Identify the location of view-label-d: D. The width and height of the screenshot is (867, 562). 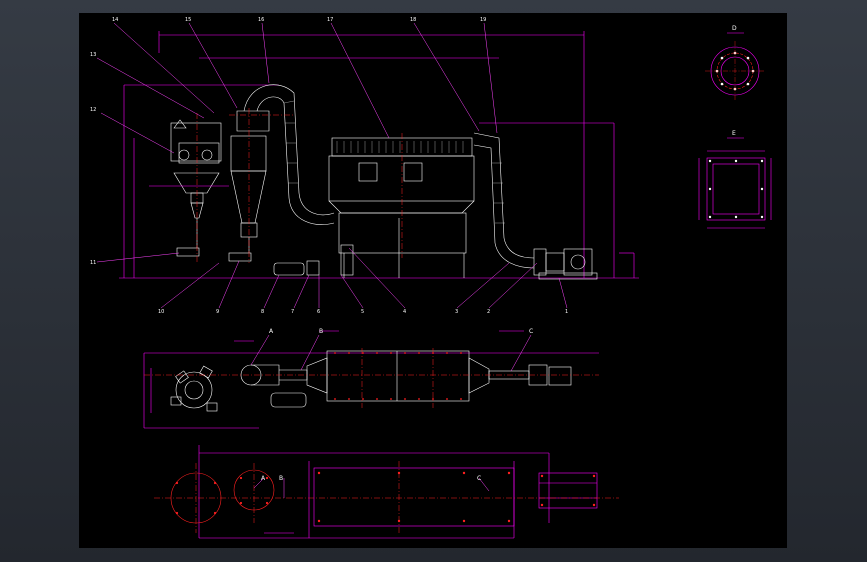
(734, 28).